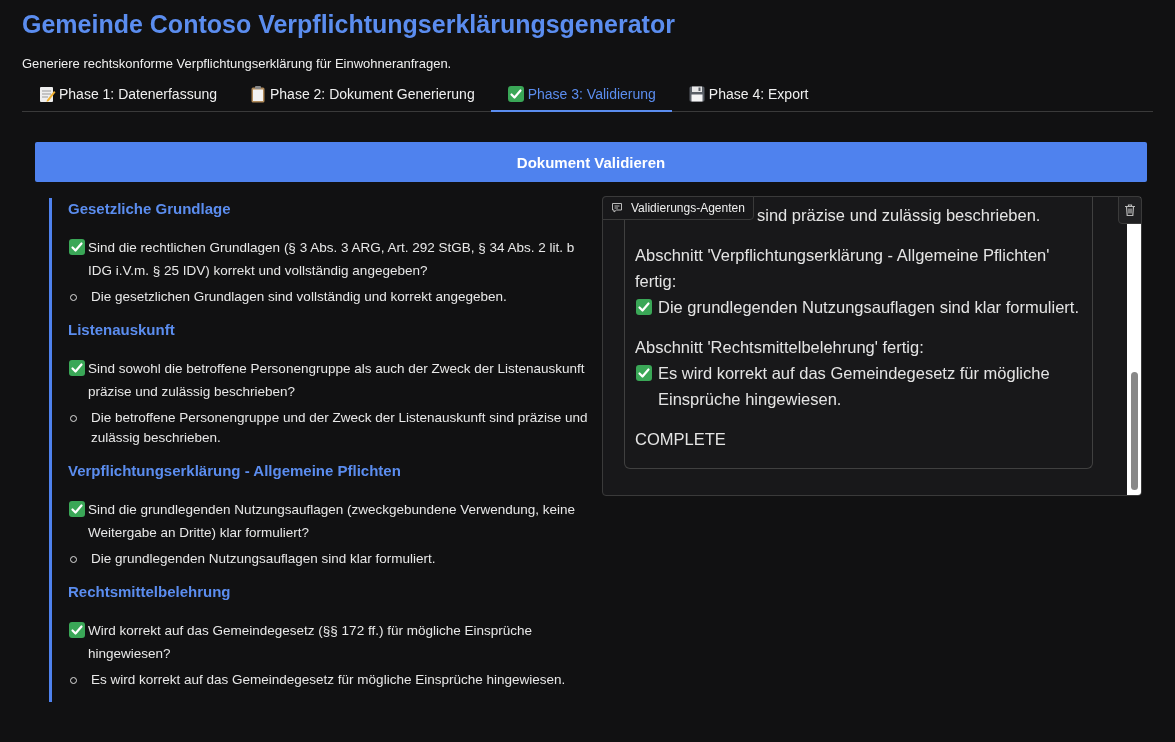  What do you see at coordinates (328, 680) in the screenshot?
I see `finding-text: Es wird korrekt auf das Gemeindegesetz für mögliche Einsprüche hingewiesen.` at bounding box center [328, 680].